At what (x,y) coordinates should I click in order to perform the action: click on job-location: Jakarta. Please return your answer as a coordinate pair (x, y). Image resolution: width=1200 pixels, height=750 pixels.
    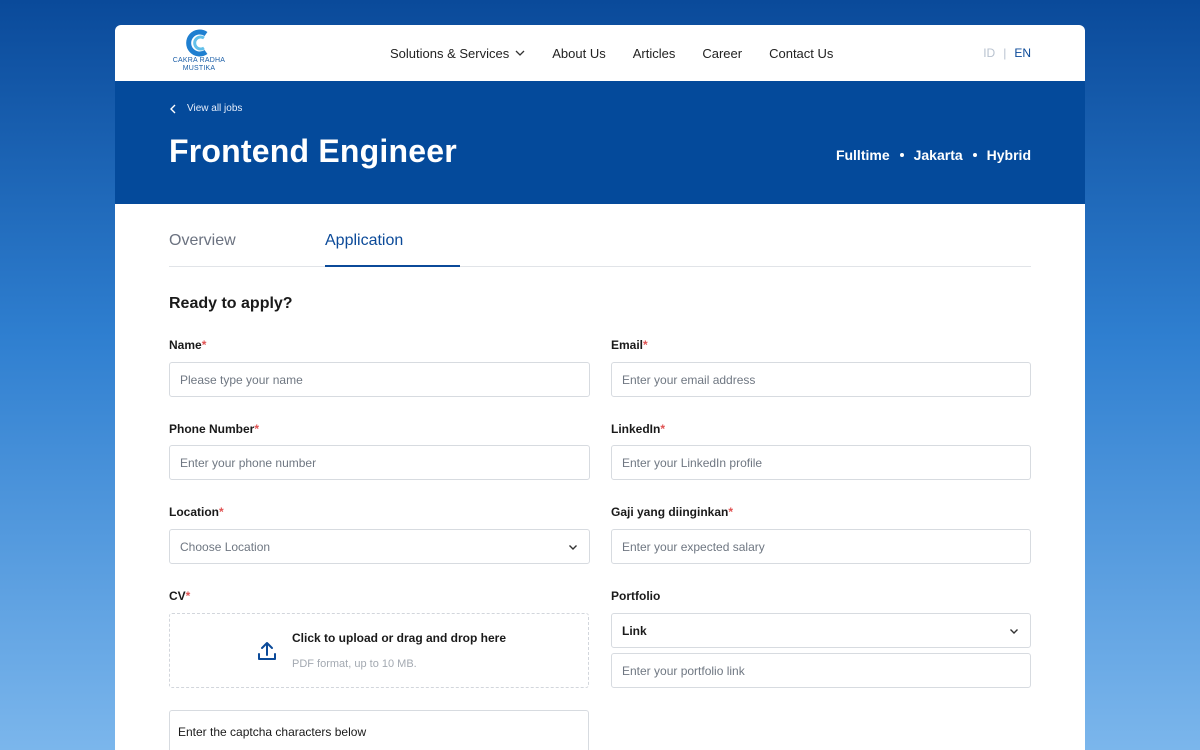
    Looking at the image, I should click on (938, 155).